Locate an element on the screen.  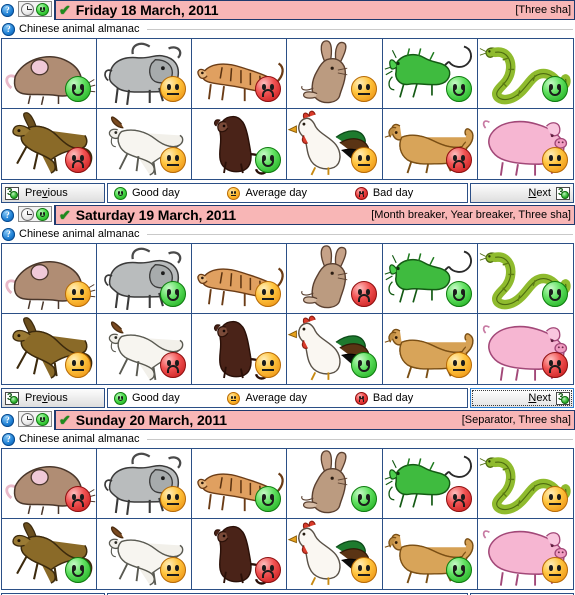
legend-label: Good day is located at coordinates (156, 398).